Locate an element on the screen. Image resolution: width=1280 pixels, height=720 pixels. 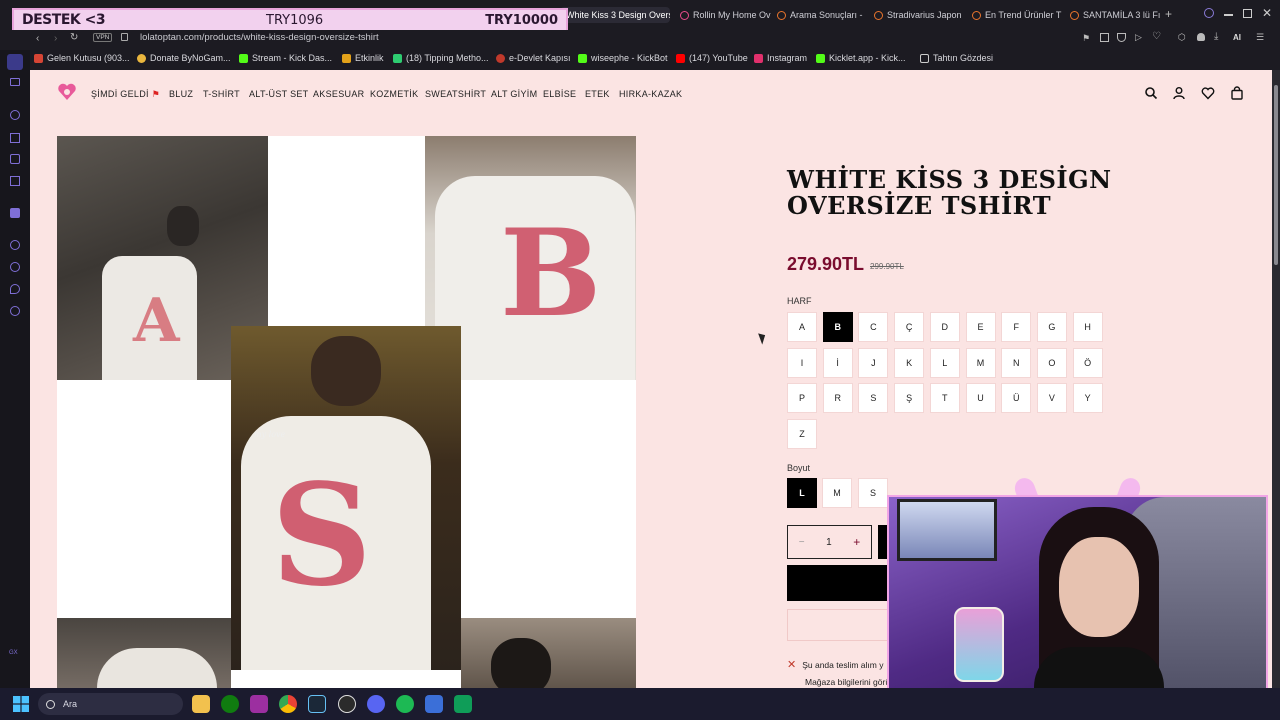
reload-icon: ↻ is located at coordinates (74, 37).